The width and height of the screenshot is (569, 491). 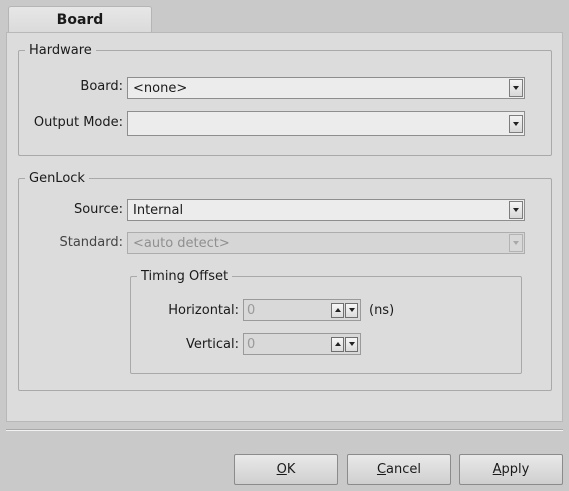 I want to click on board-select-value: <none>, so click(x=160, y=88).